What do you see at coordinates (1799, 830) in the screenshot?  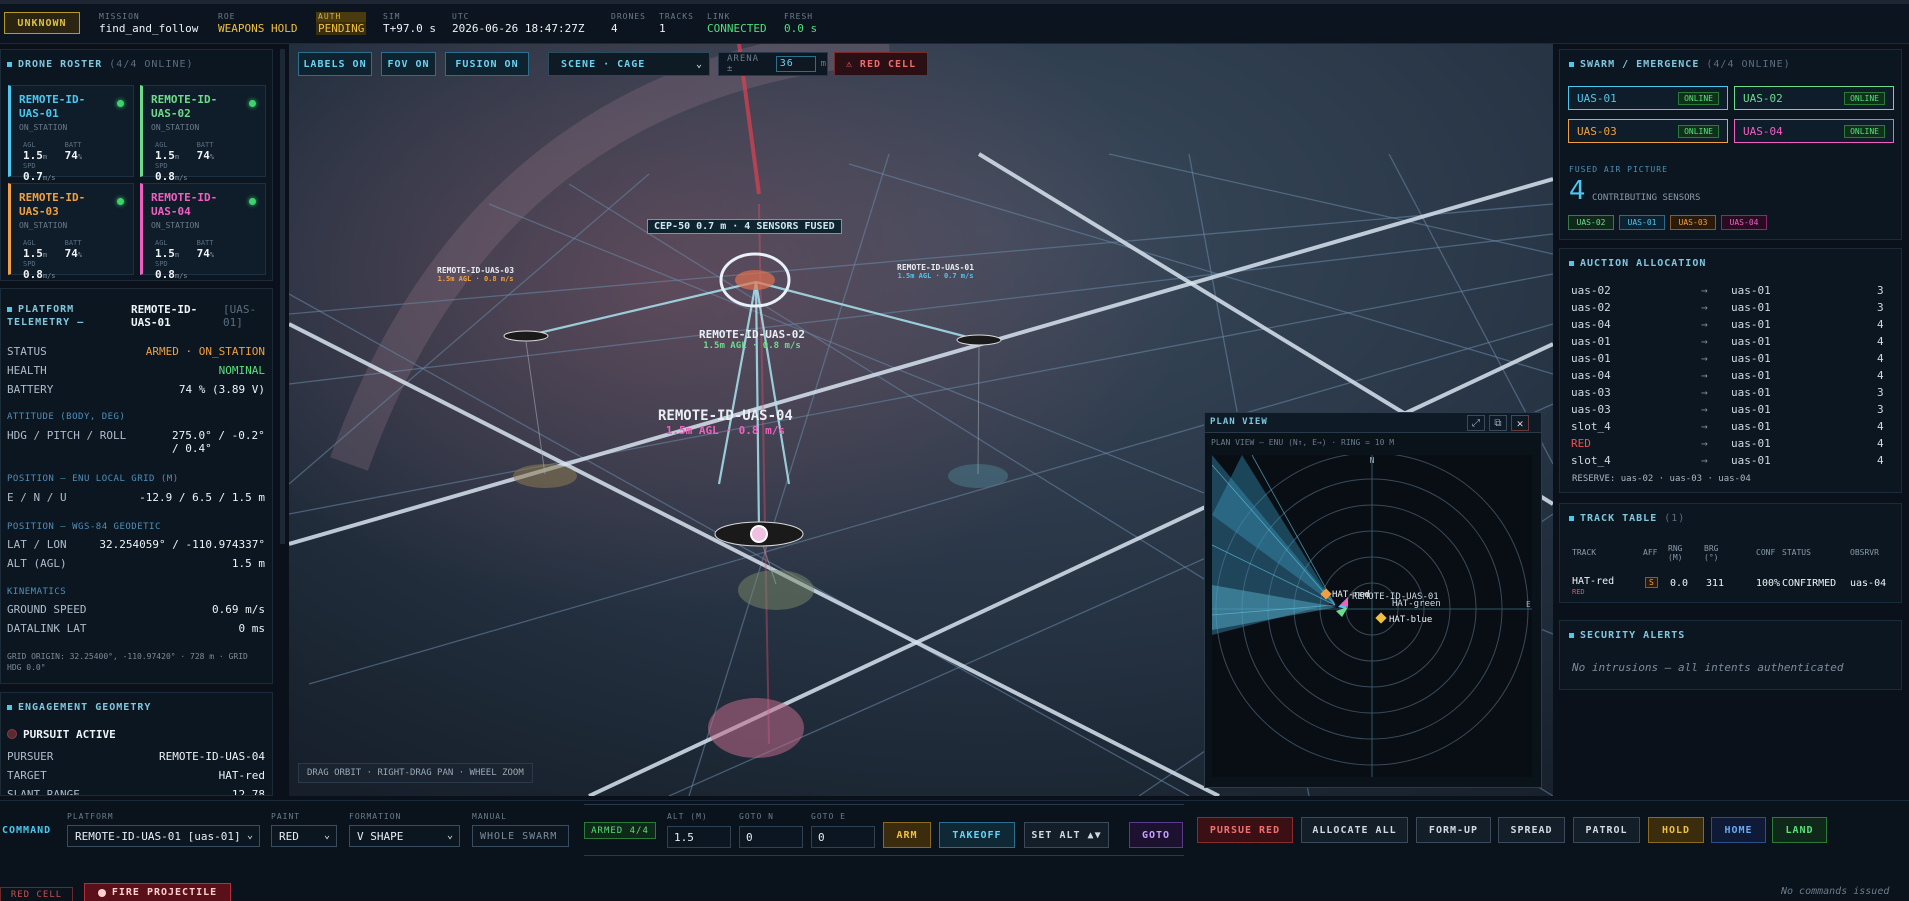 I see `land-button: LAND` at bounding box center [1799, 830].